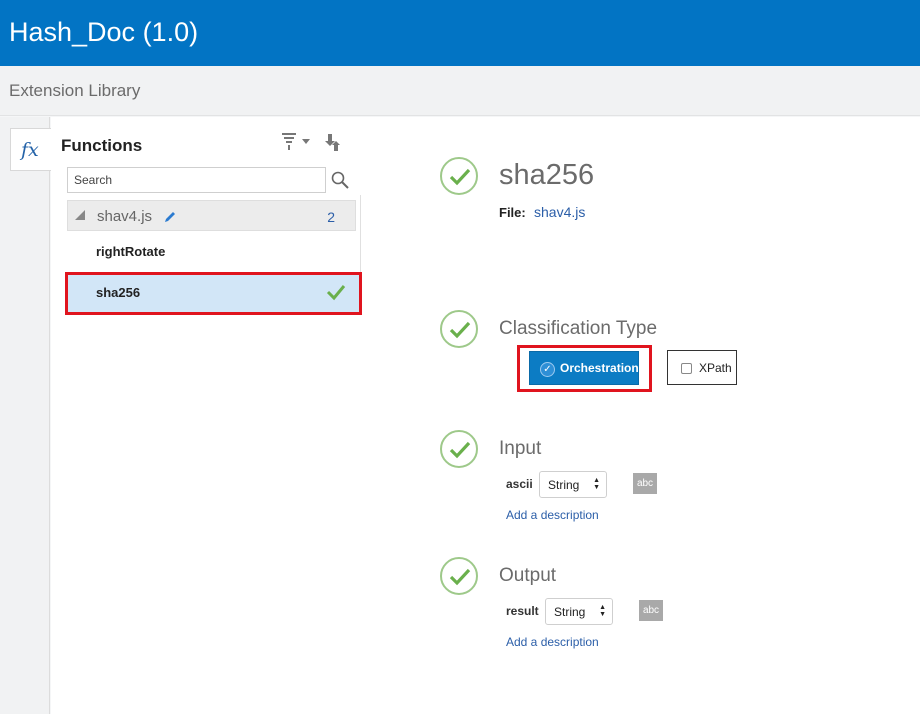 The image size is (920, 714). What do you see at coordinates (552, 515) in the screenshot?
I see `input-add-description-link: Add a description` at bounding box center [552, 515].